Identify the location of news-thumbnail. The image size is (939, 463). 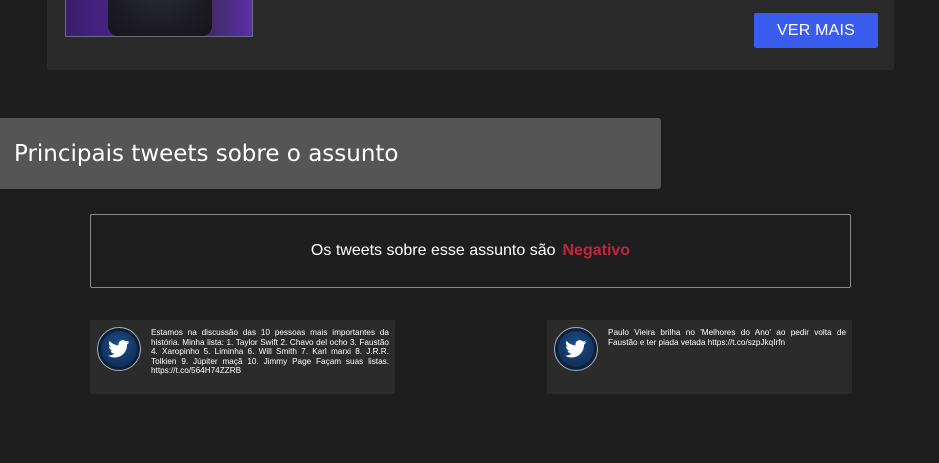
(159, 18).